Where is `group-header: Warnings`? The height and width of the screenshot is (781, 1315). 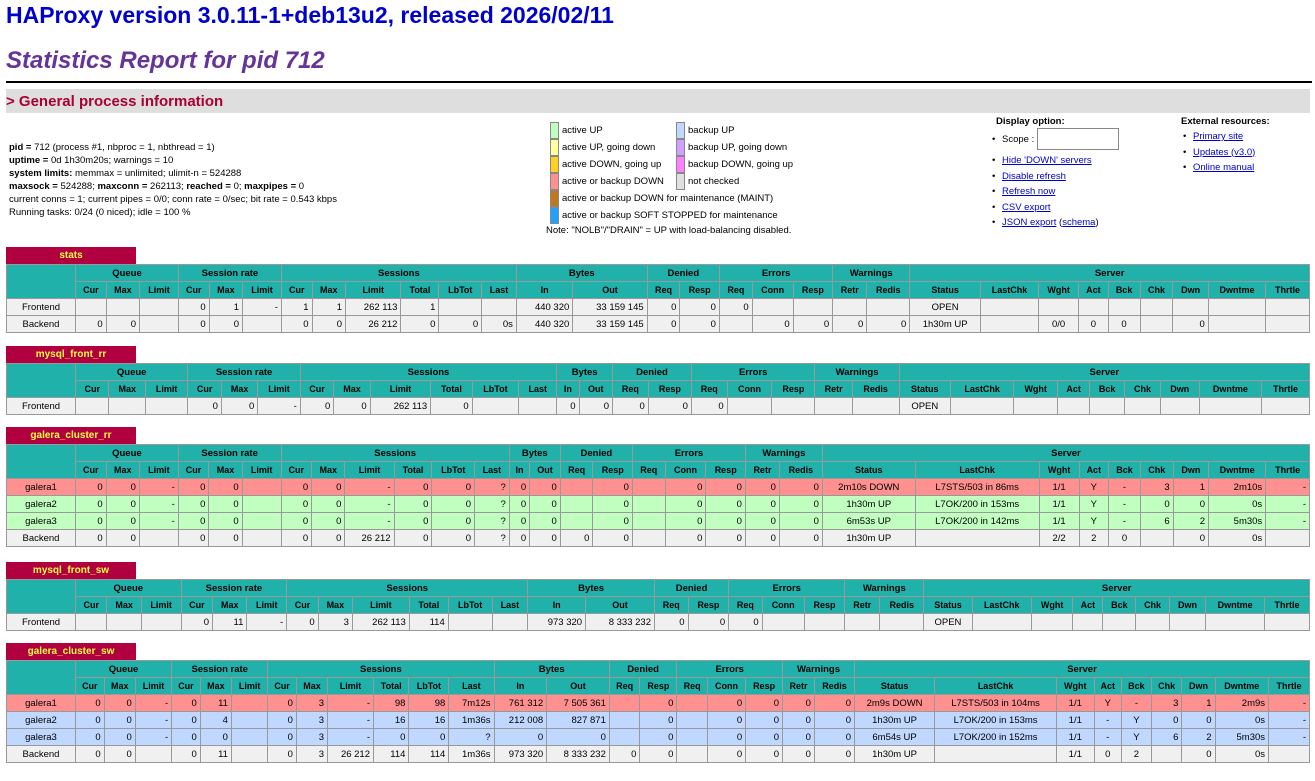 group-header: Warnings is located at coordinates (884, 588).